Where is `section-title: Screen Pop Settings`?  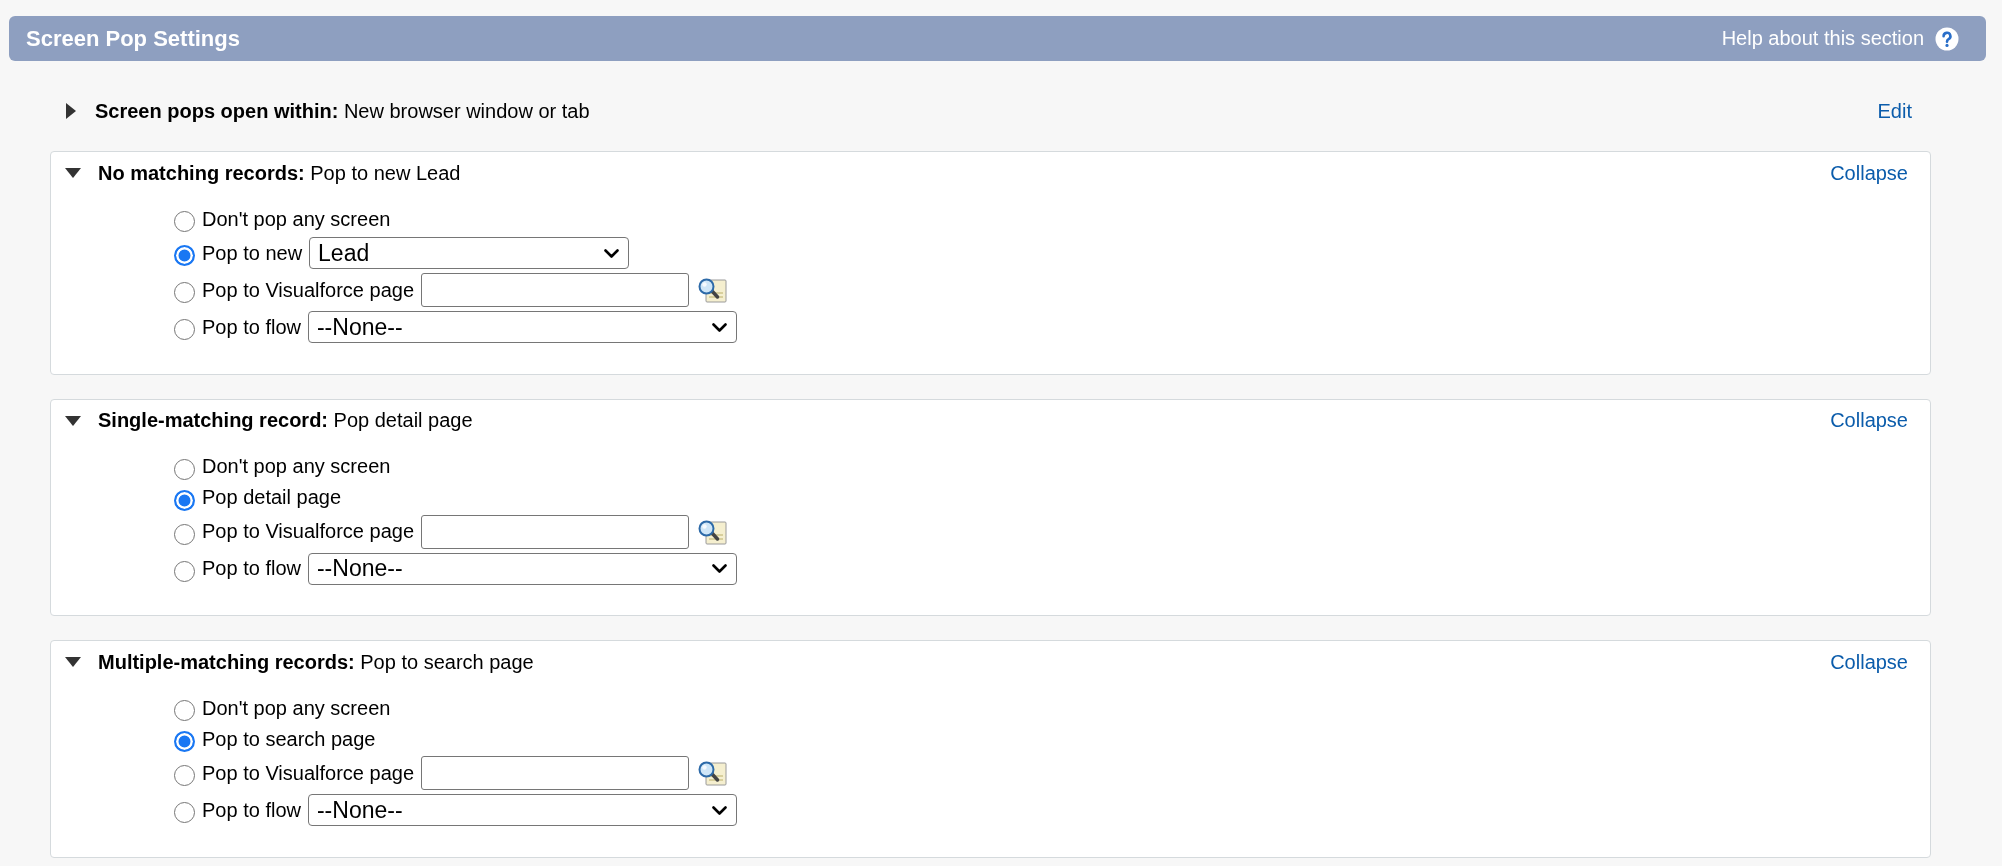 section-title: Screen Pop Settings is located at coordinates (133, 38).